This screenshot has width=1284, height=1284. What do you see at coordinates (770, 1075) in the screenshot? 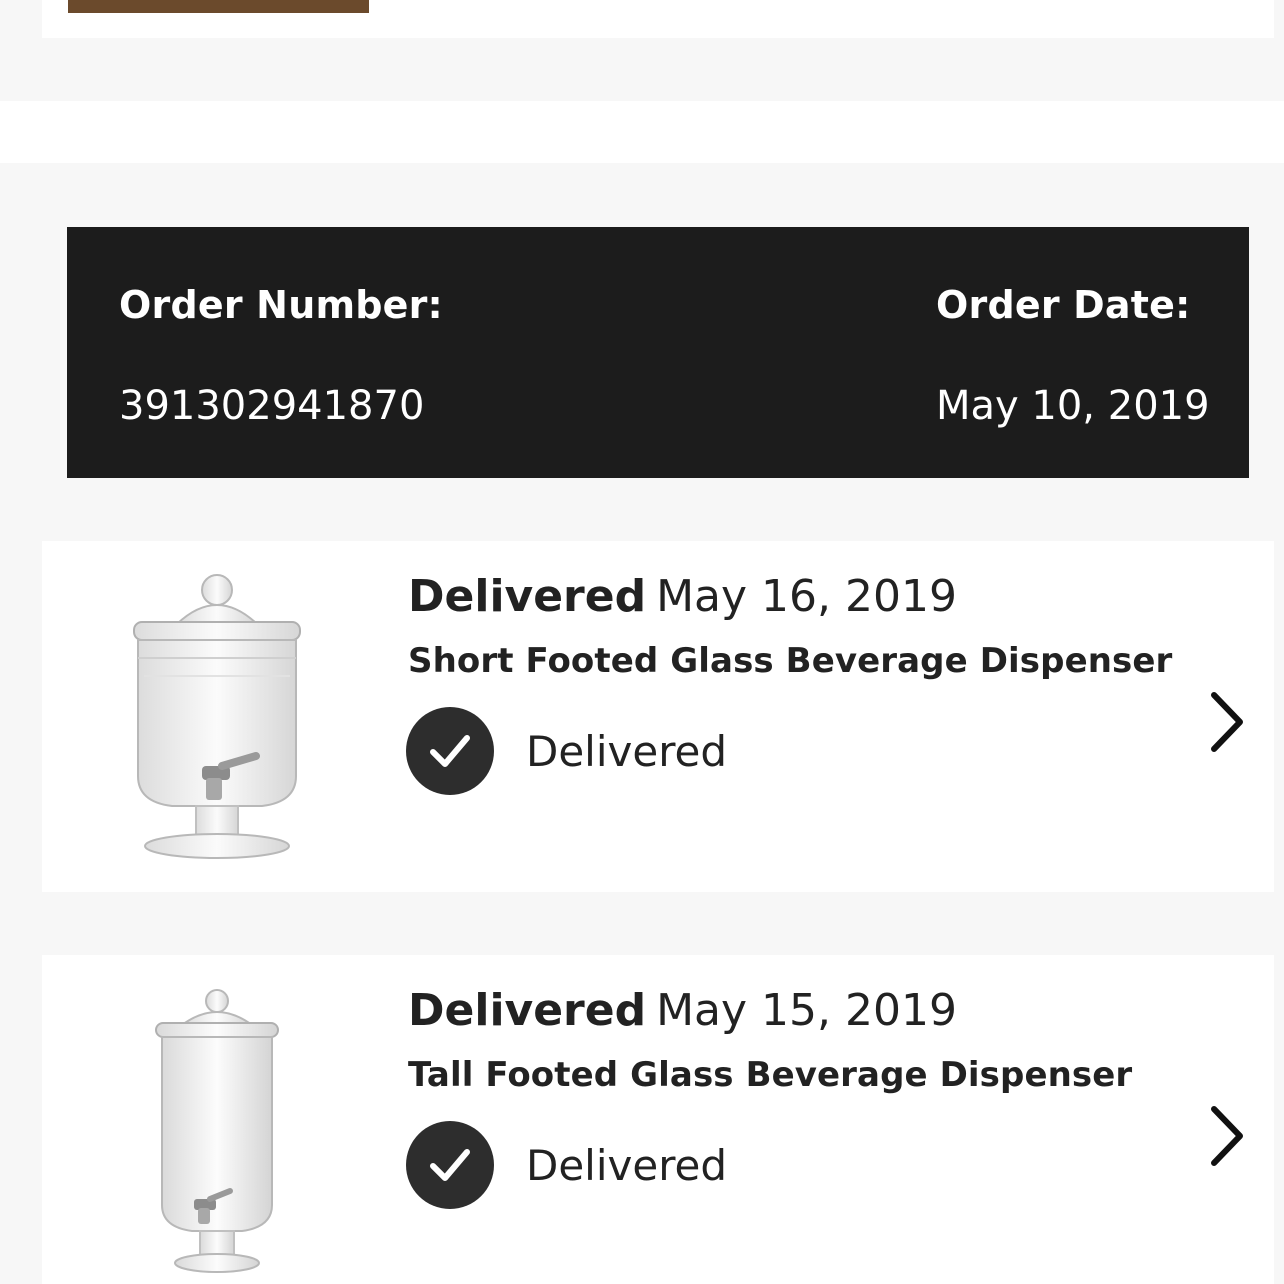
I see `product-name: Tall Footed Glass Beverage Dispenser` at bounding box center [770, 1075].